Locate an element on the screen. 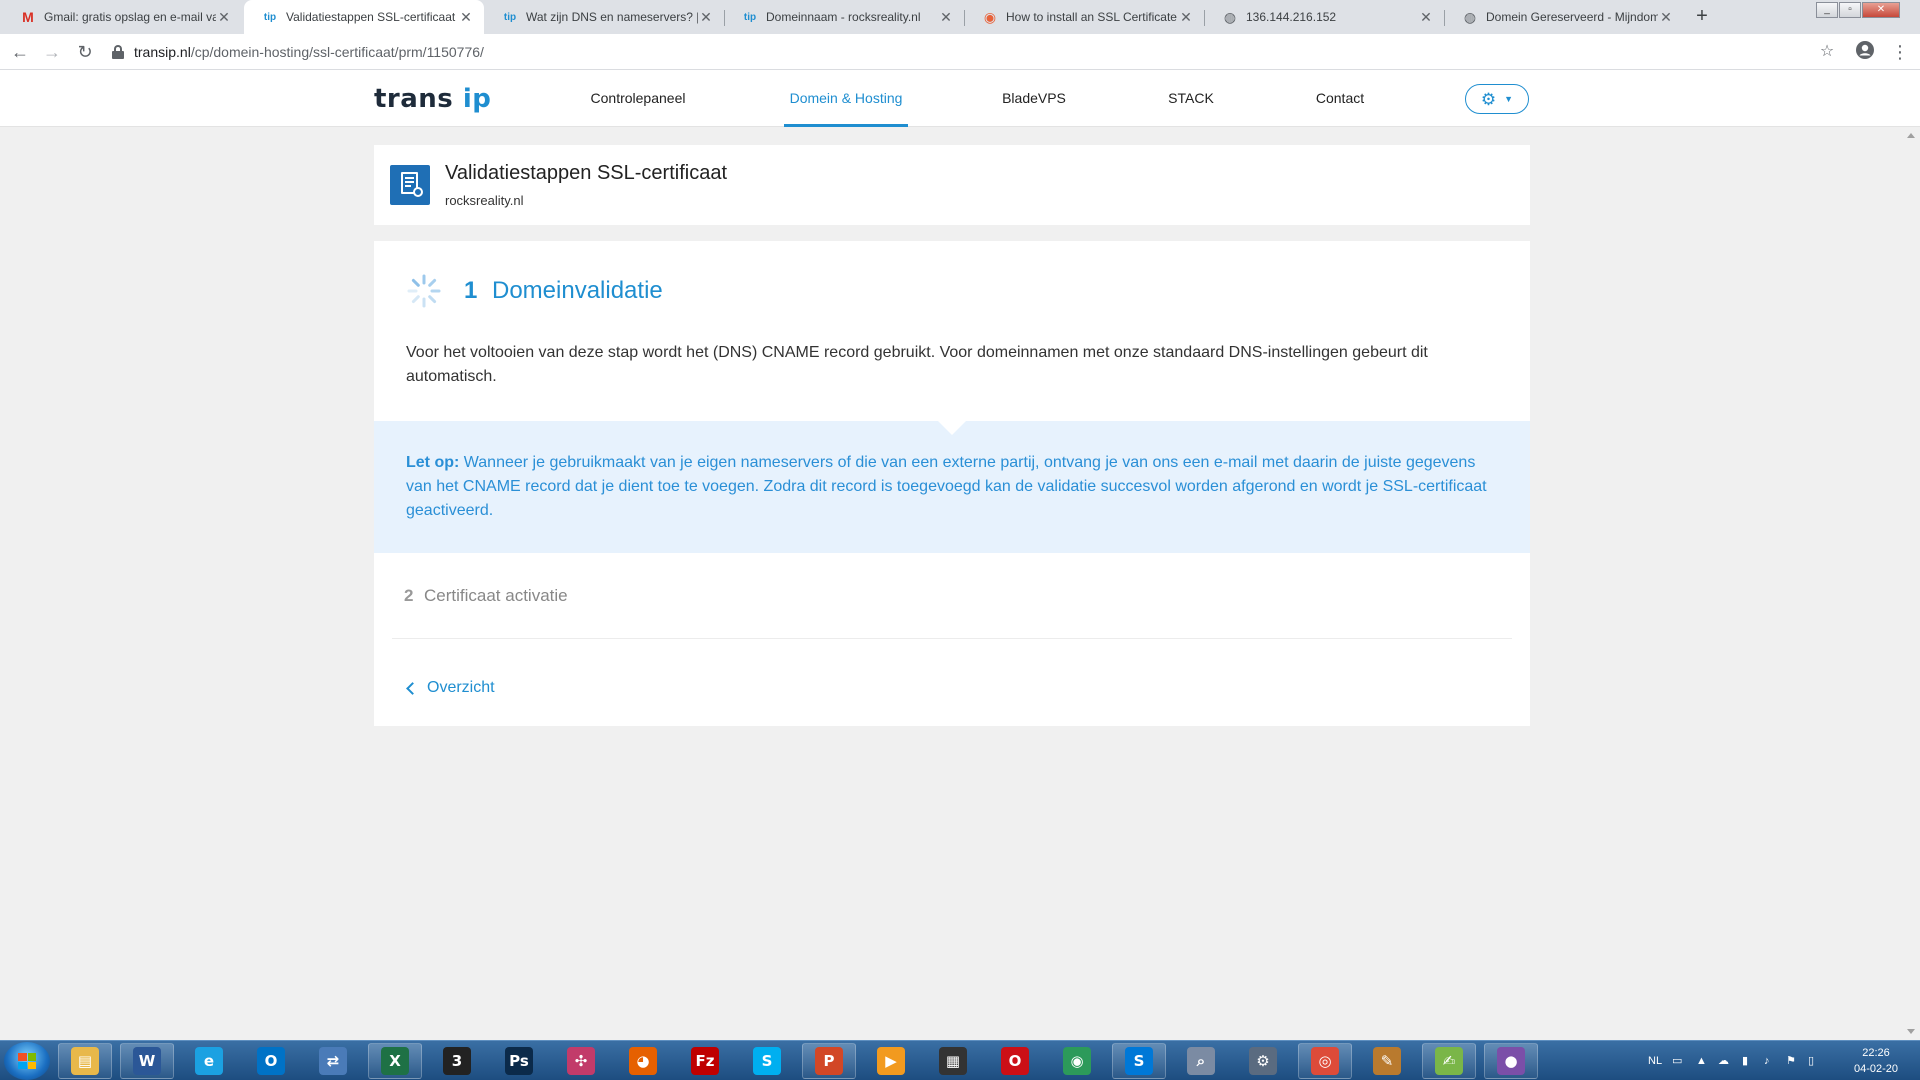 The width and height of the screenshot is (1920, 1080). firefox-icon: ◕ is located at coordinates (643, 1061).